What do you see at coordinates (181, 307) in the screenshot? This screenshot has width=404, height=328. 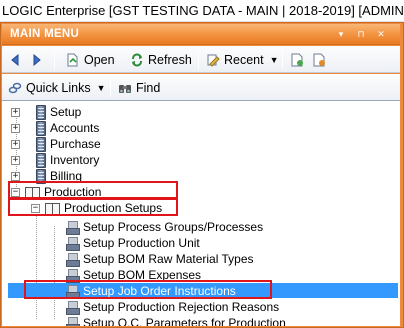 I see `tree-item-label: Setup Production Rejection Reasons` at bounding box center [181, 307].